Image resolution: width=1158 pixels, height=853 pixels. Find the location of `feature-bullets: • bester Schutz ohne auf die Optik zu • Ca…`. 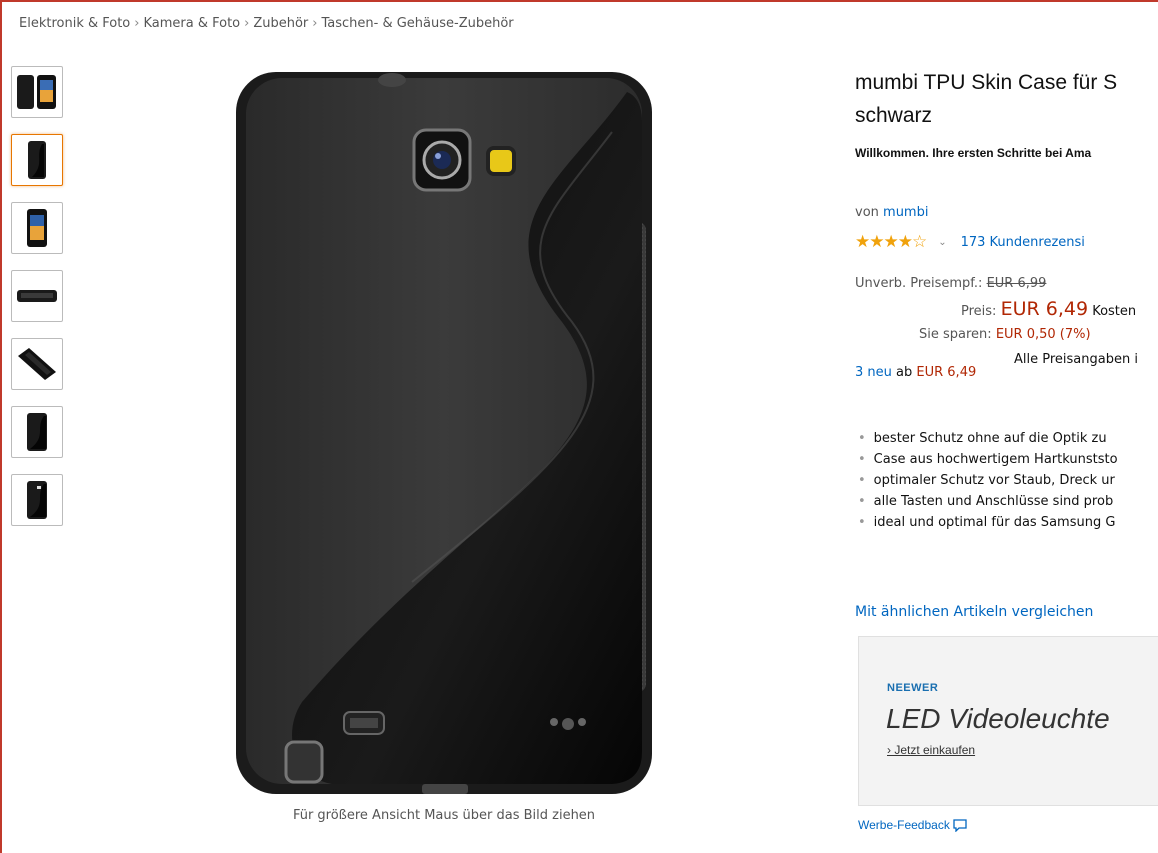

feature-bullets: • bester Schutz ohne auf die Optik zu • Ca… is located at coordinates (988, 480).